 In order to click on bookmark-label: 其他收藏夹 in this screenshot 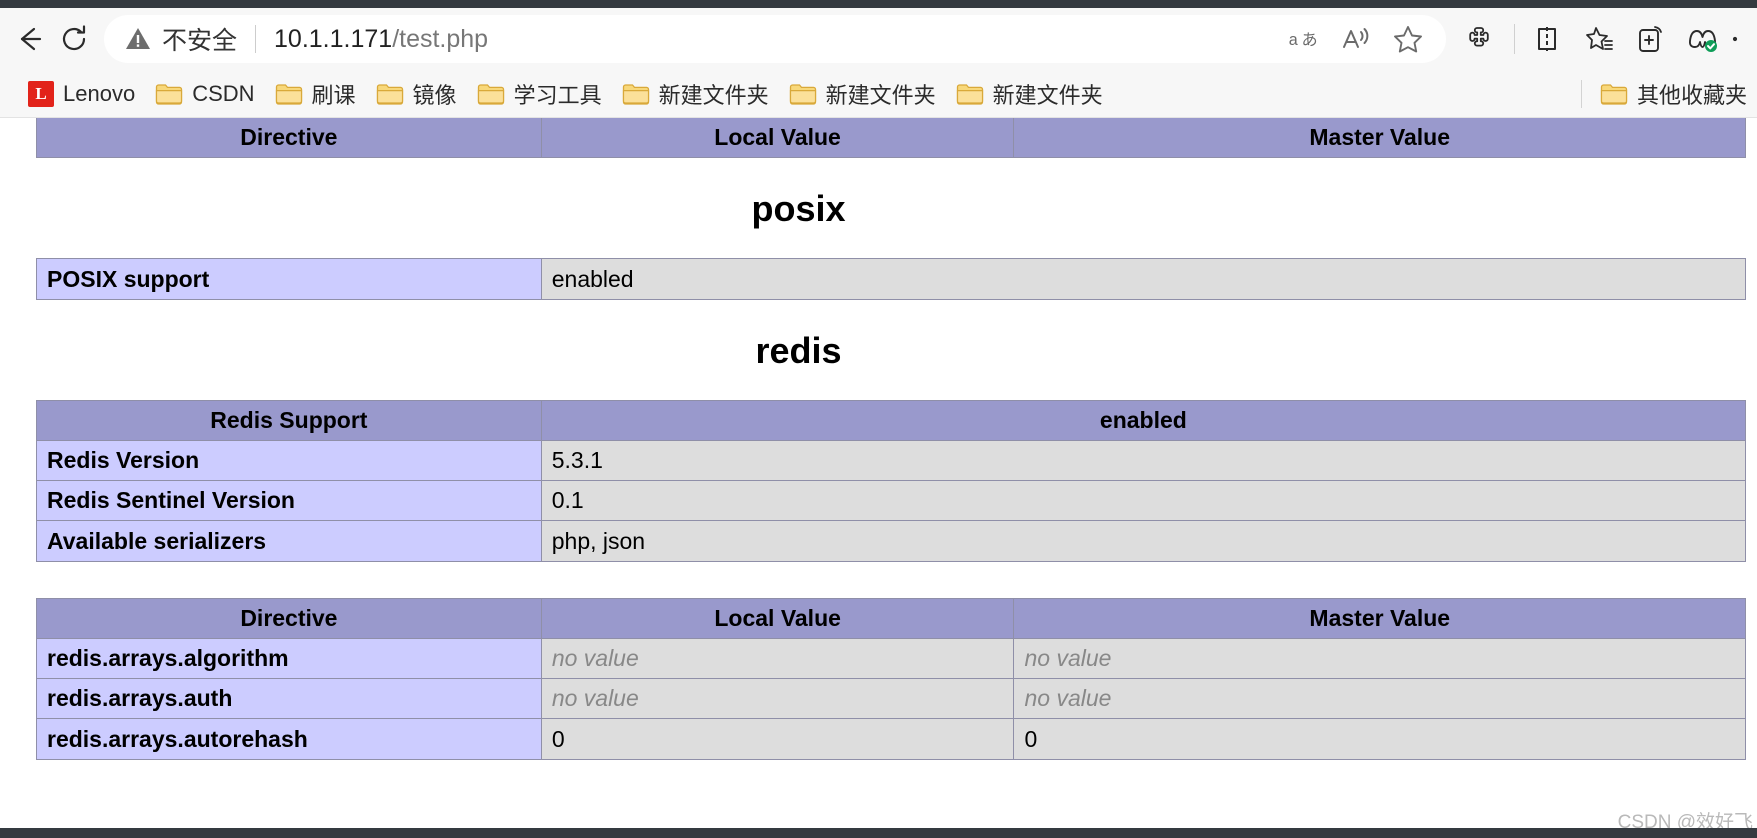, I will do `click(1691, 95)`.